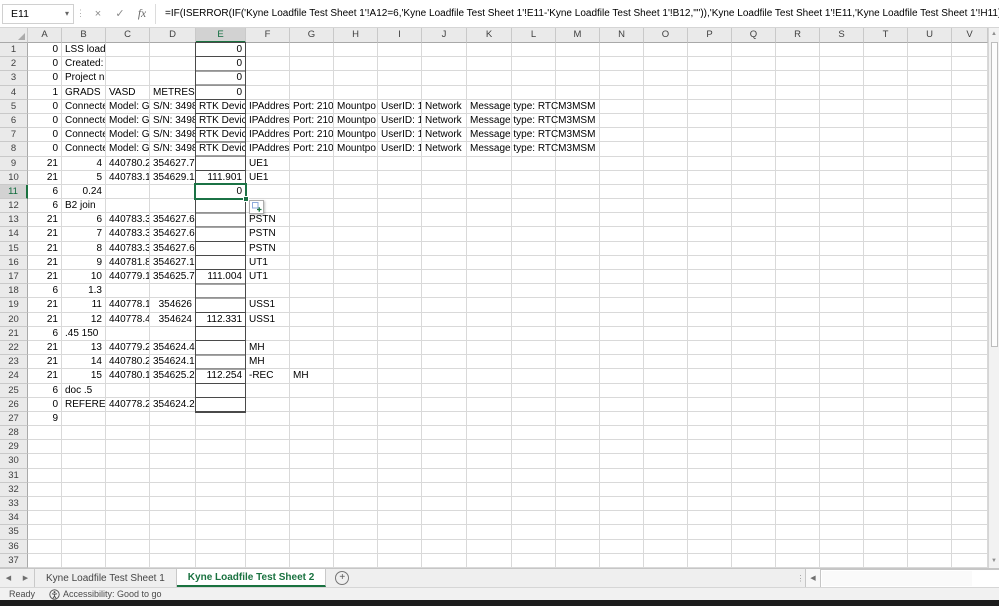 Image resolution: width=999 pixels, height=606 pixels. What do you see at coordinates (312, 475) in the screenshot?
I see `cell-G31` at bounding box center [312, 475].